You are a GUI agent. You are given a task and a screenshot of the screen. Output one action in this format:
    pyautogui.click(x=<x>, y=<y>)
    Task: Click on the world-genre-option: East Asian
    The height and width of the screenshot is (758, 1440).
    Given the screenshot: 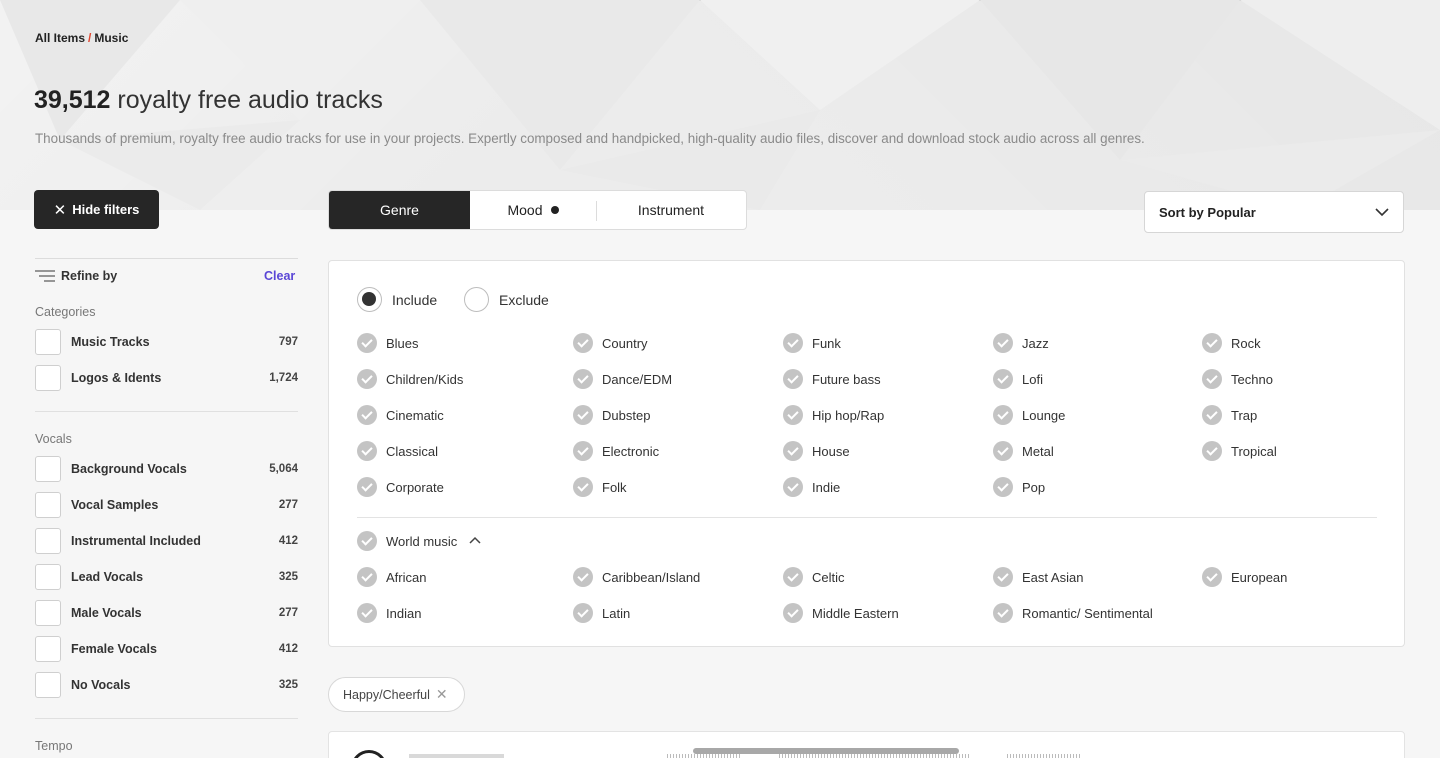 What is the action you would take?
    pyautogui.click(x=1038, y=577)
    